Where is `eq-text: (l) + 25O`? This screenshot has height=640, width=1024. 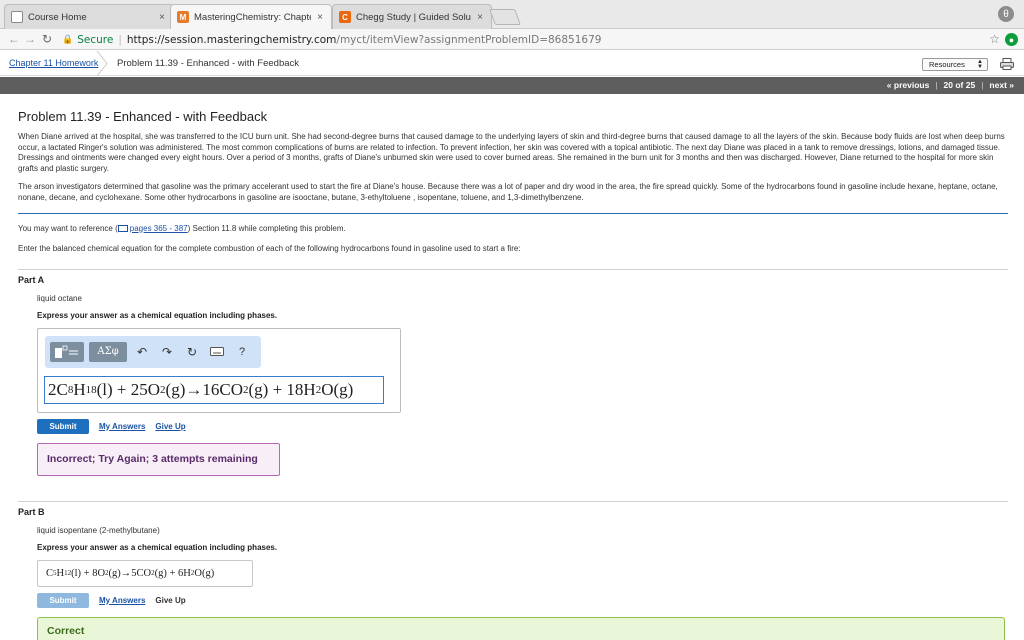
eq-text: (l) + 25O is located at coordinates (128, 389).